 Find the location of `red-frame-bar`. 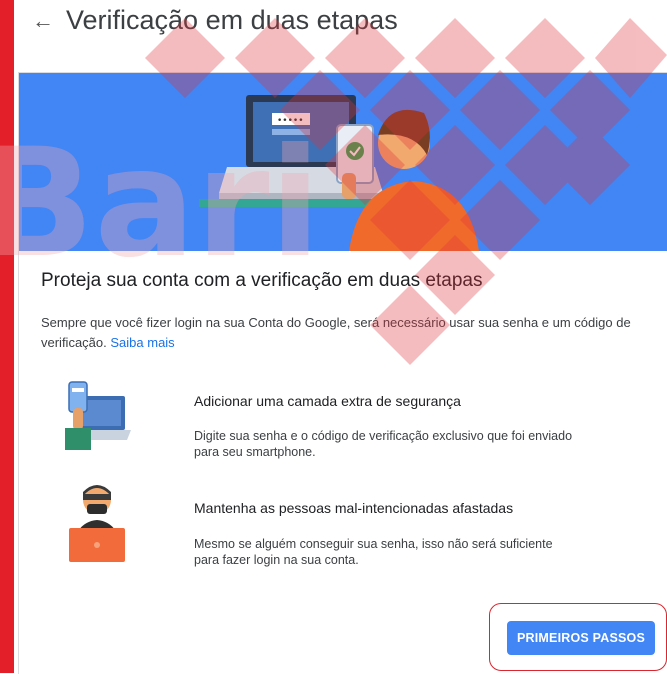

red-frame-bar is located at coordinates (7, 336).